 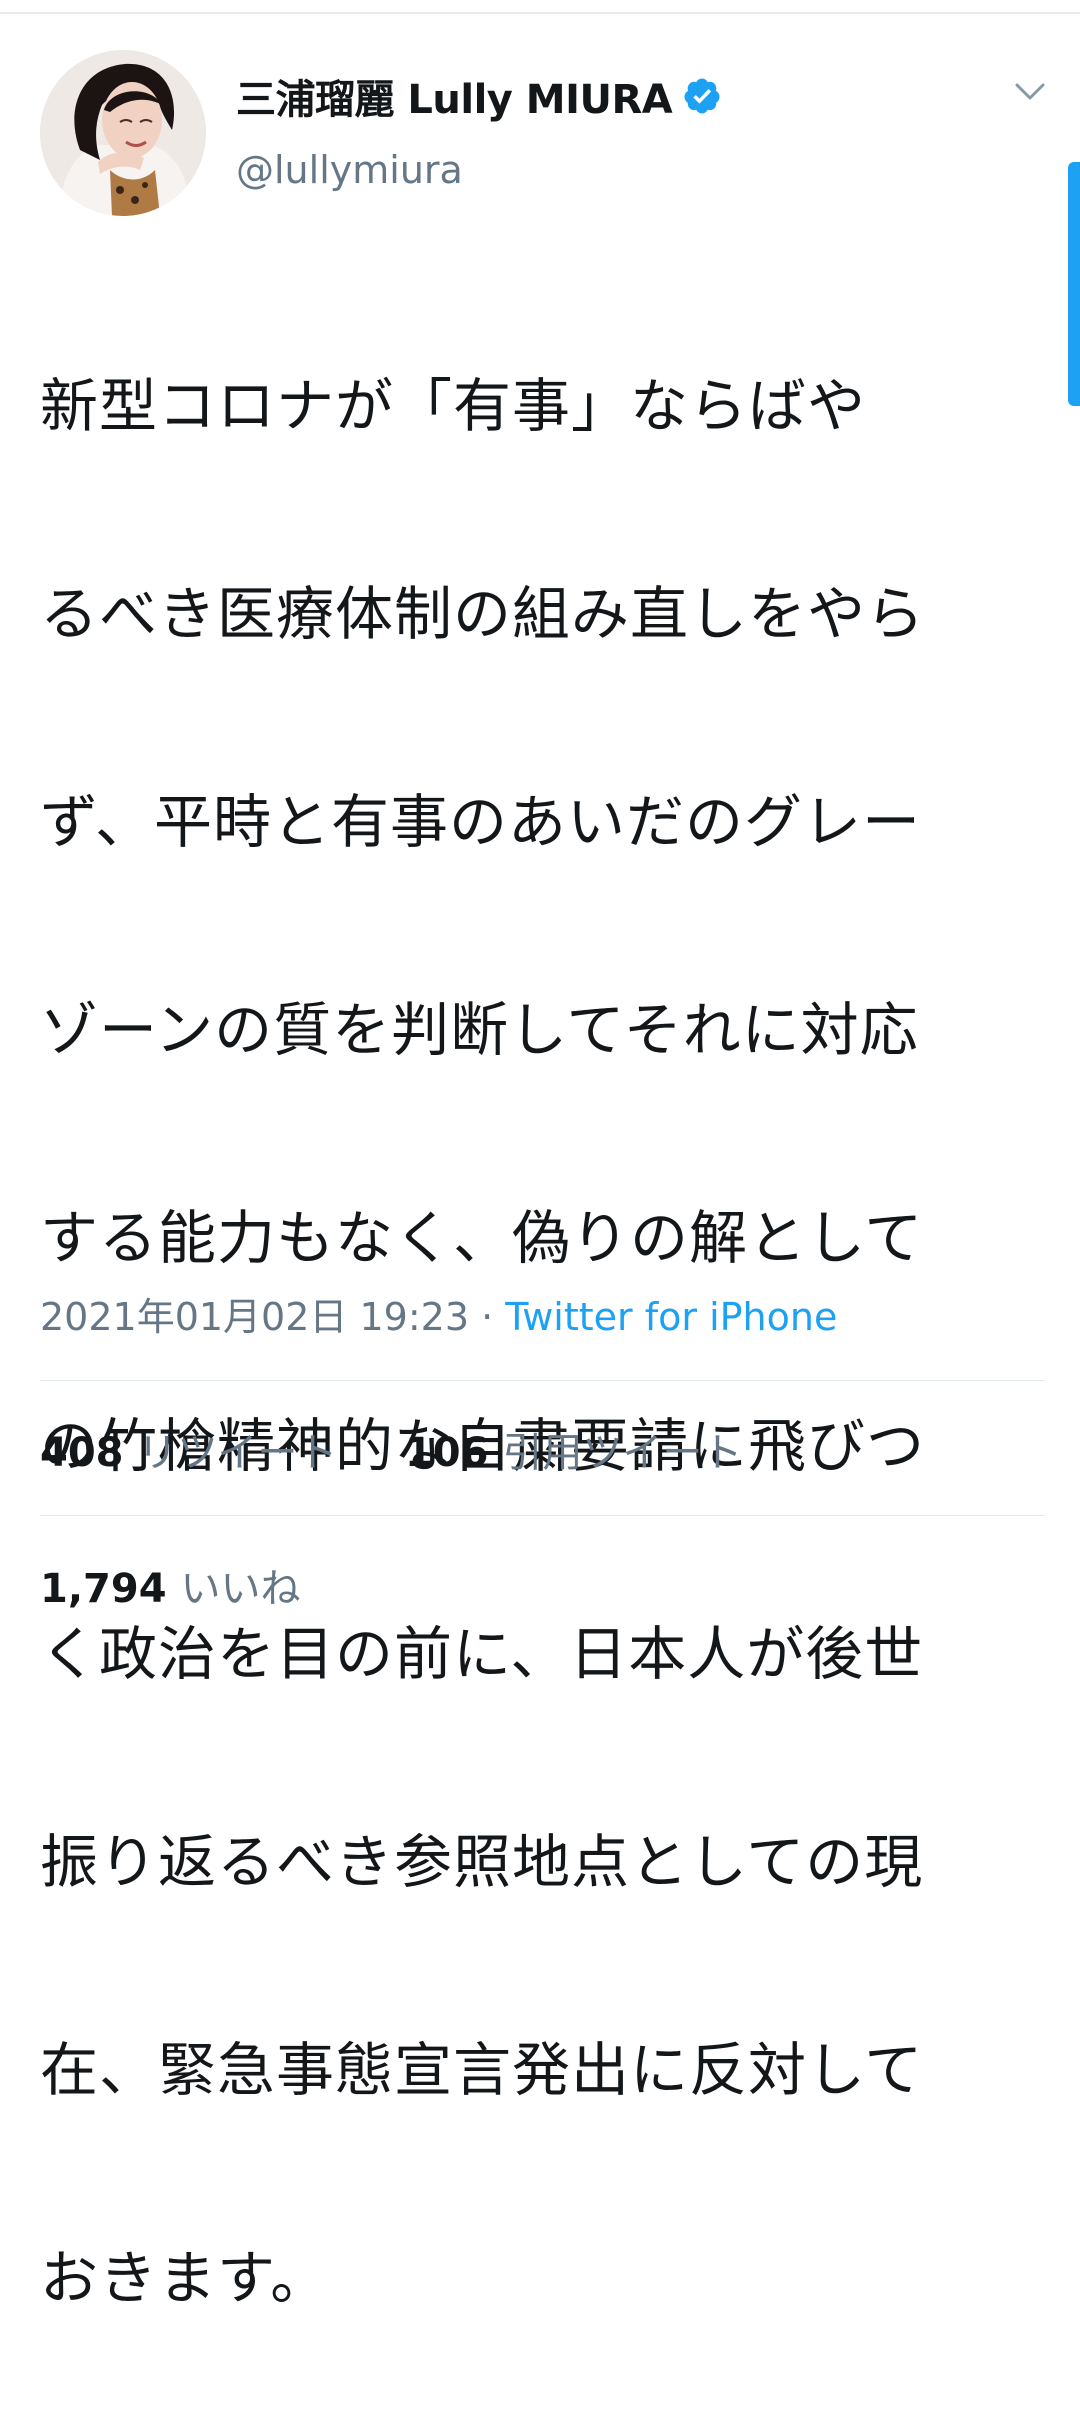 What do you see at coordinates (483, 614) in the screenshot?
I see `tweet-line: るべき医療体制の組み直しをやら` at bounding box center [483, 614].